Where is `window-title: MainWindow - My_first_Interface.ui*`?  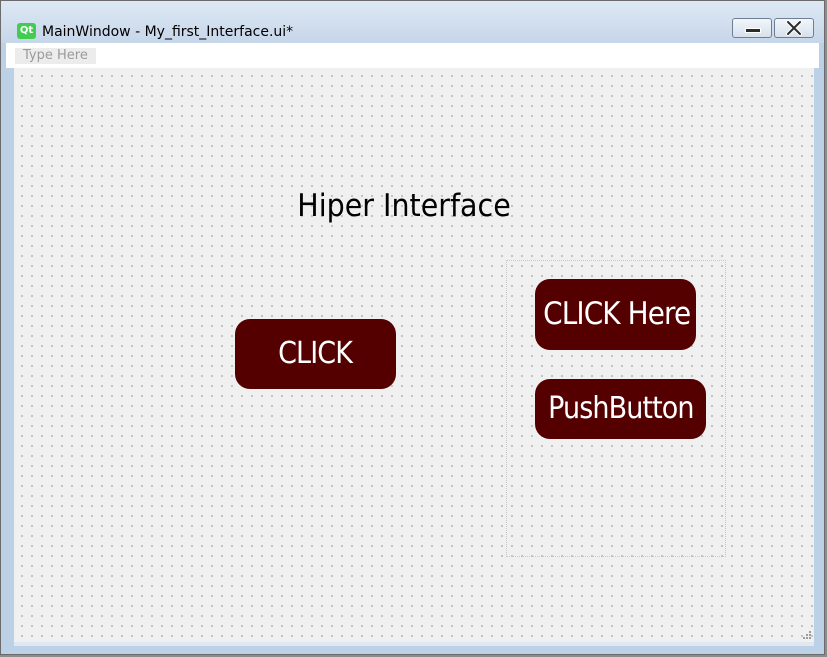
window-title: MainWindow - My_first_Interface.ui* is located at coordinates (168, 32).